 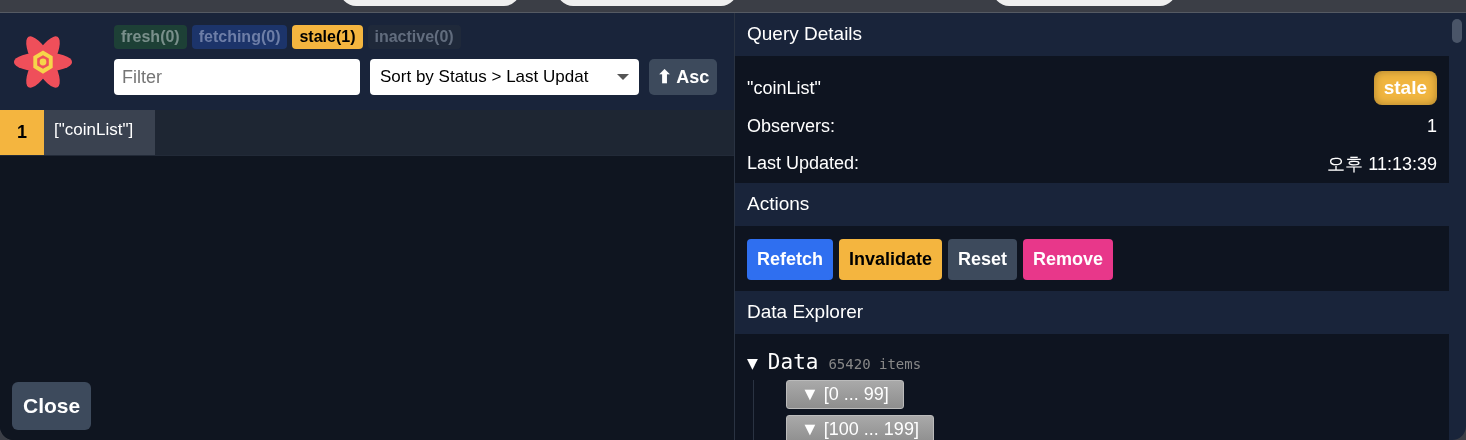 I want to click on observer-count: 1, so click(x=22, y=132).